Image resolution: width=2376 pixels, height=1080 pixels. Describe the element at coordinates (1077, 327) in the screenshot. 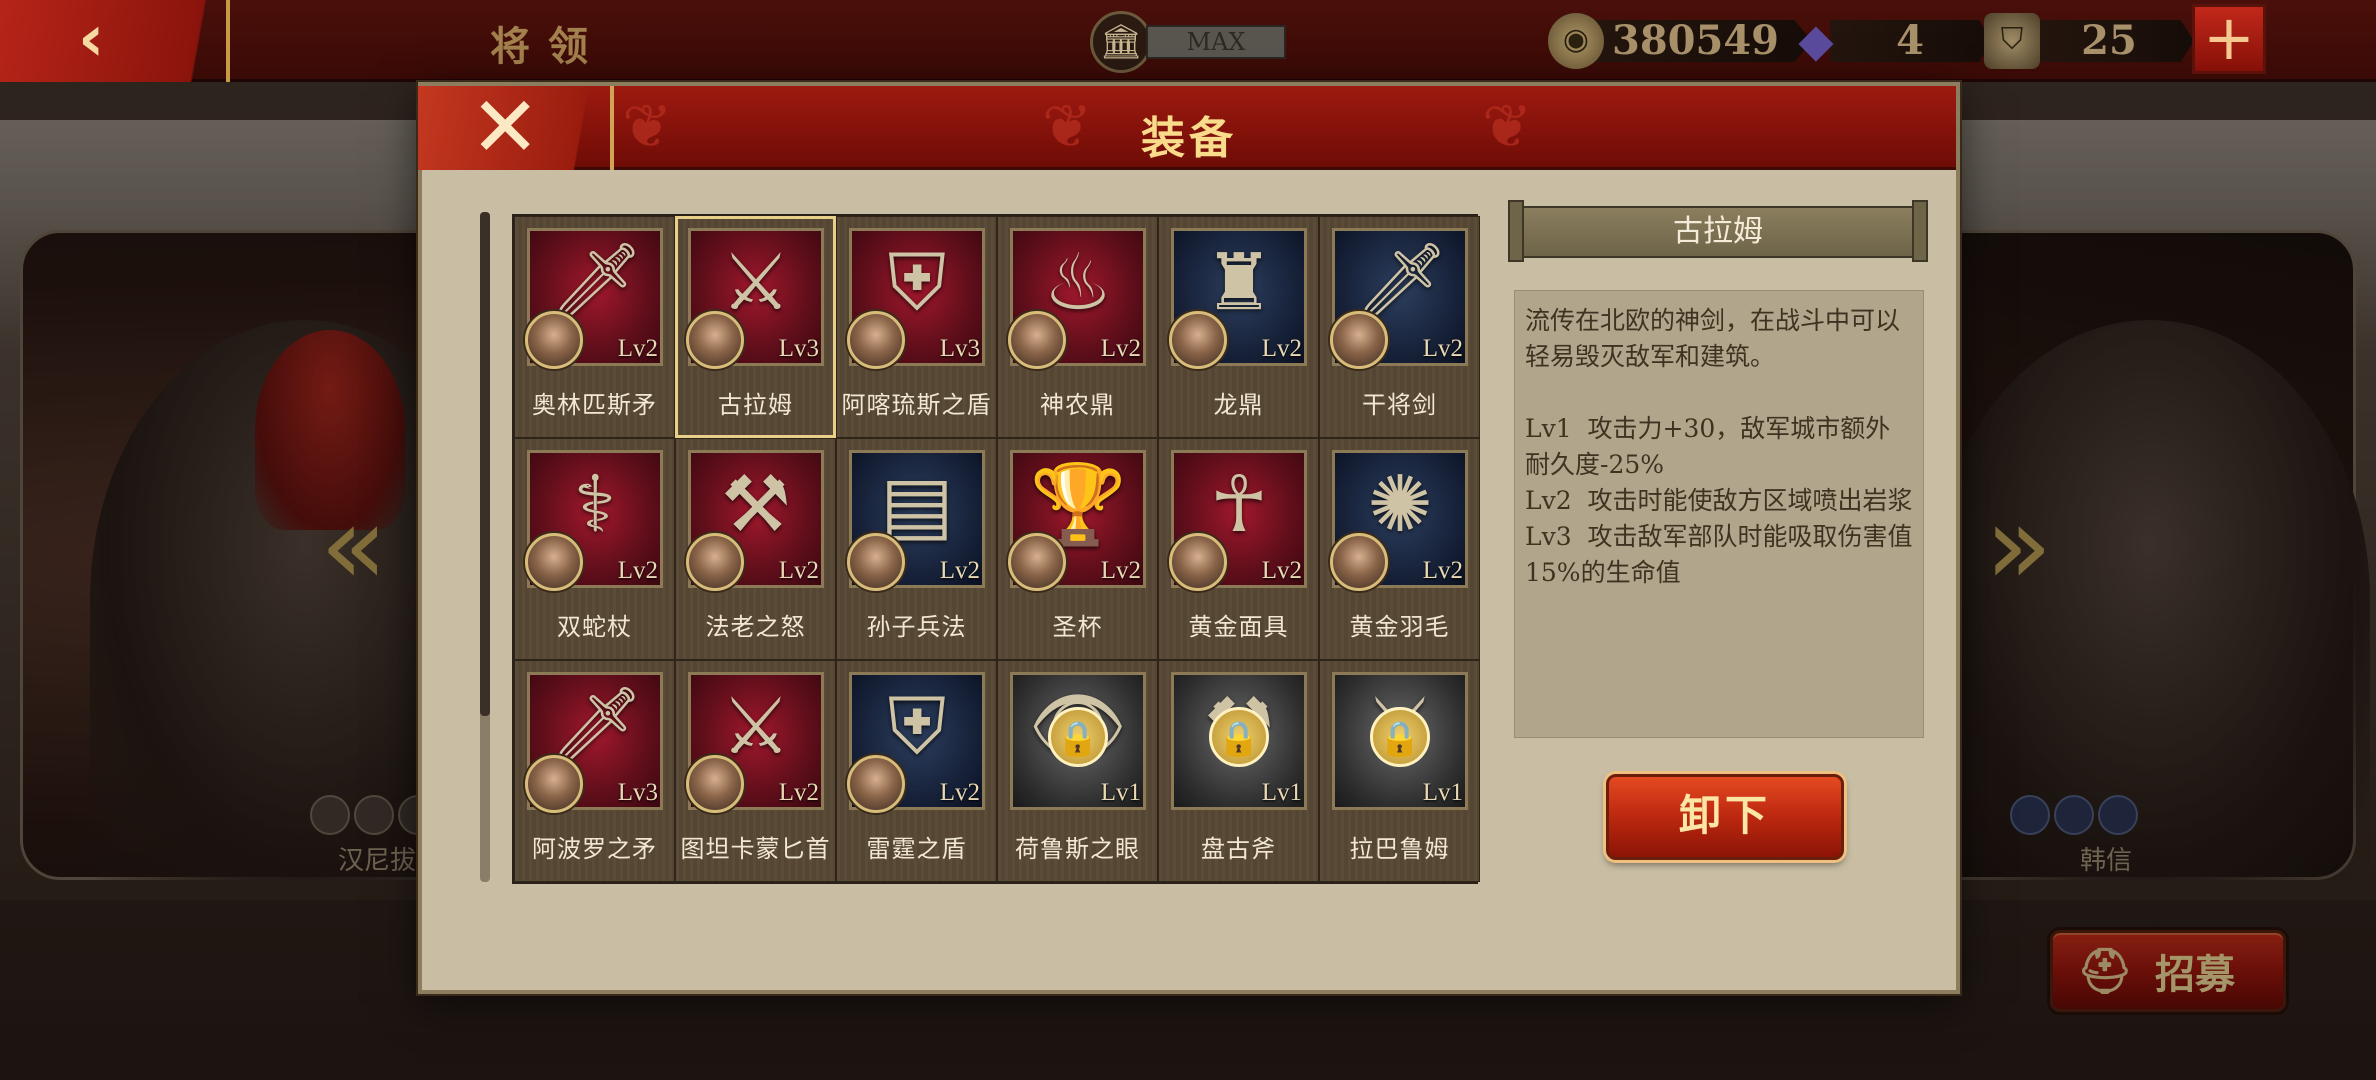

I see `equipment-slot: ♨ Lv2 神农鼎` at that location.